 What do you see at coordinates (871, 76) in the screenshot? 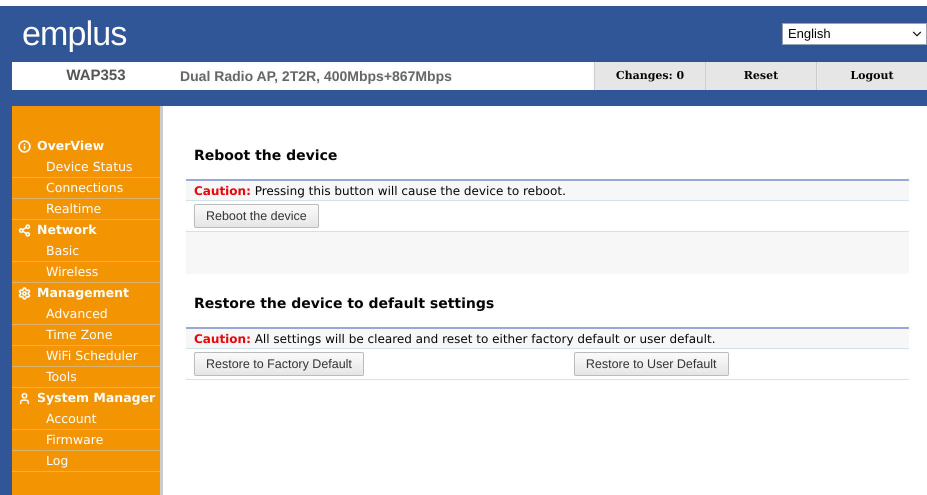
I see `topbar-button: Logout` at bounding box center [871, 76].